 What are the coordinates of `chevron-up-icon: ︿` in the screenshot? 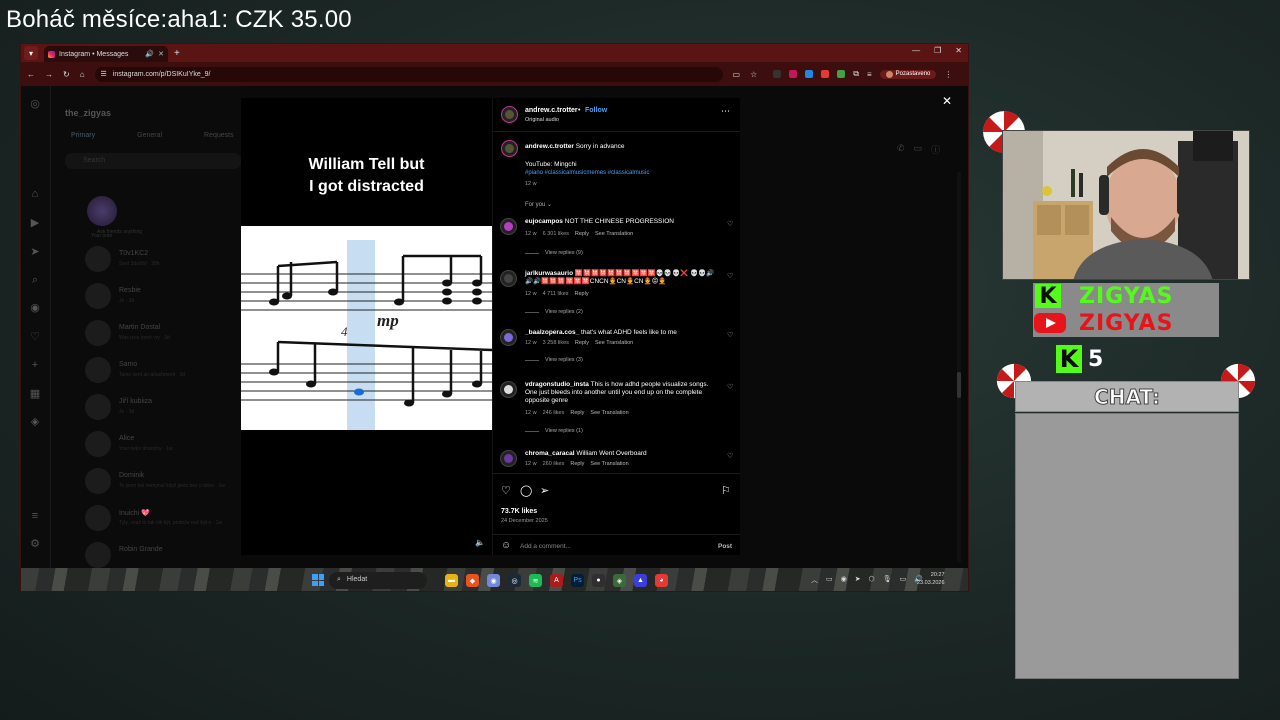 It's located at (814, 580).